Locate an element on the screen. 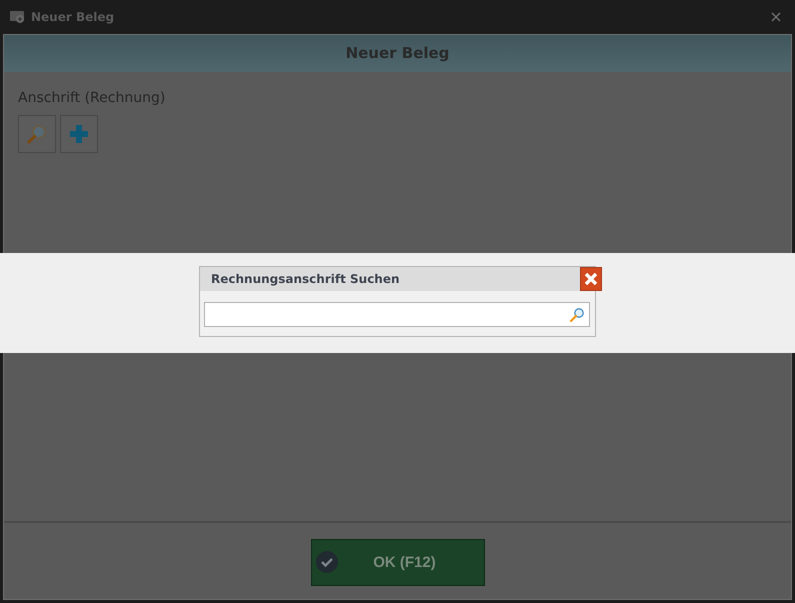 Image resolution: width=795 pixels, height=603 pixels. search-field is located at coordinates (397, 314).